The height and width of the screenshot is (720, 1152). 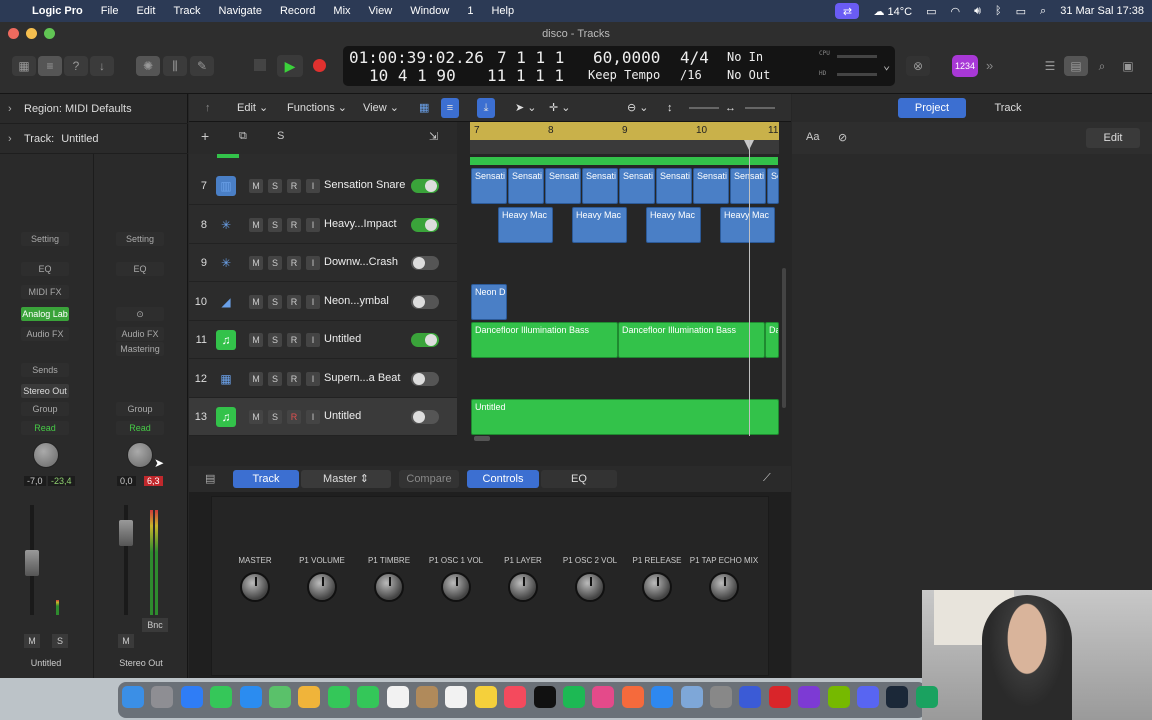 I want to click on strip1-eq-button: EQ, so click(x=45, y=269).